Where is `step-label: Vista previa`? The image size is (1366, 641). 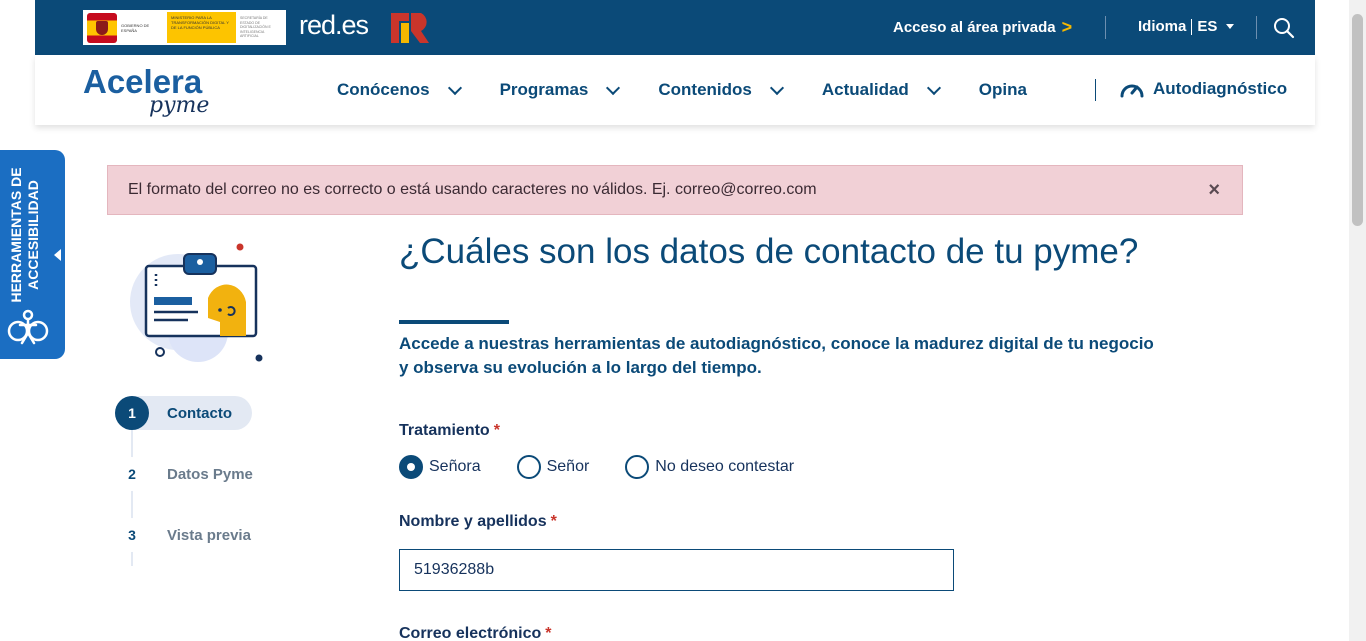
step-label: Vista previa is located at coordinates (209, 535).